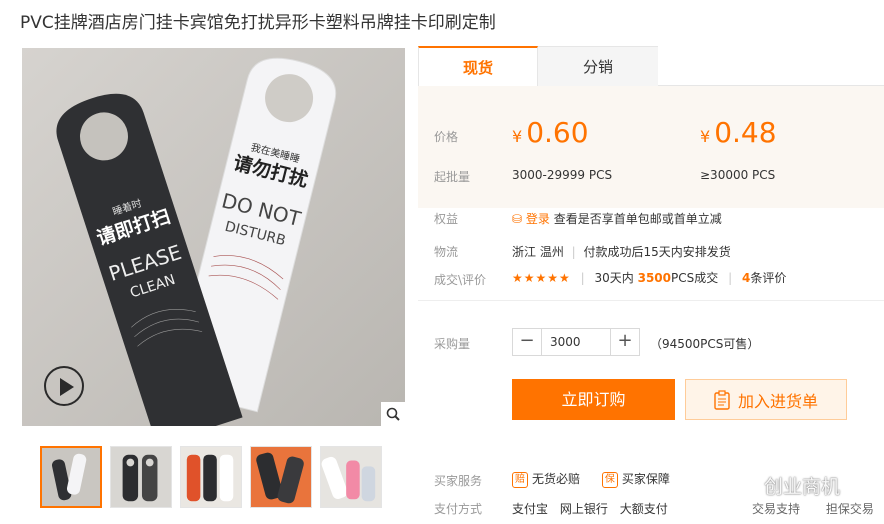  Describe the element at coordinates (768, 278) in the screenshot. I see `review-suffix: 条评价` at that location.